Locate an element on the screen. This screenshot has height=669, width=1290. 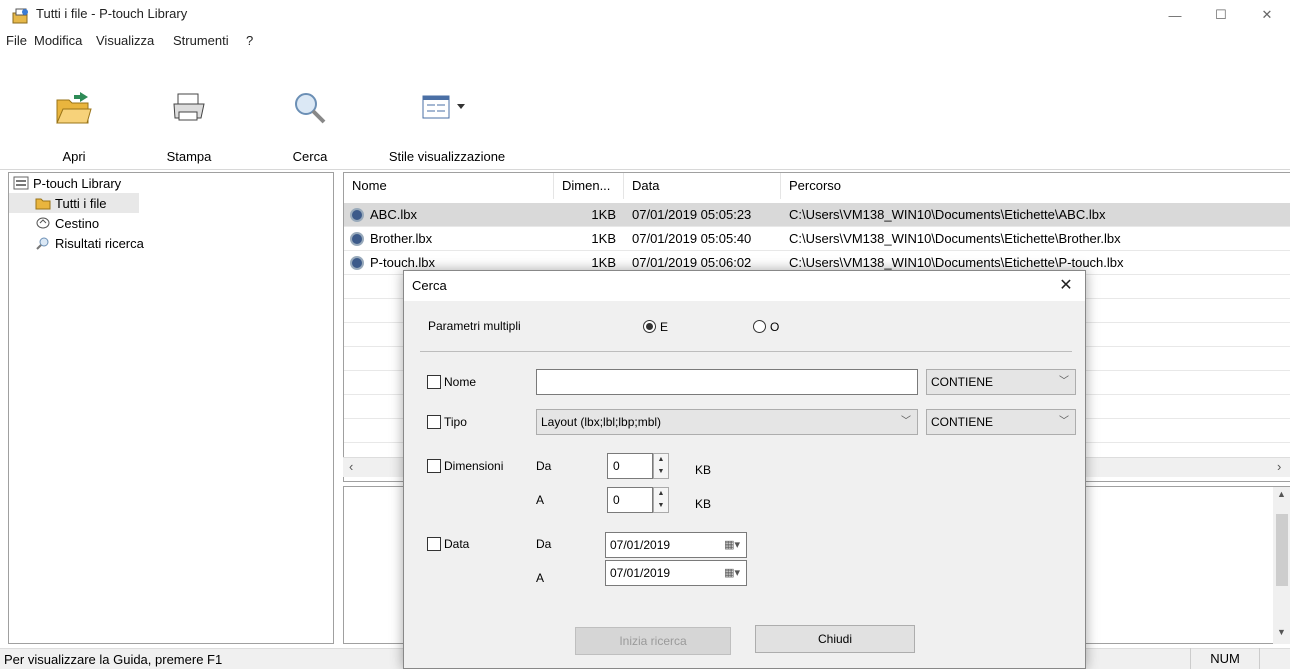
tree-item-label: Cestino is located at coordinates (77, 223).